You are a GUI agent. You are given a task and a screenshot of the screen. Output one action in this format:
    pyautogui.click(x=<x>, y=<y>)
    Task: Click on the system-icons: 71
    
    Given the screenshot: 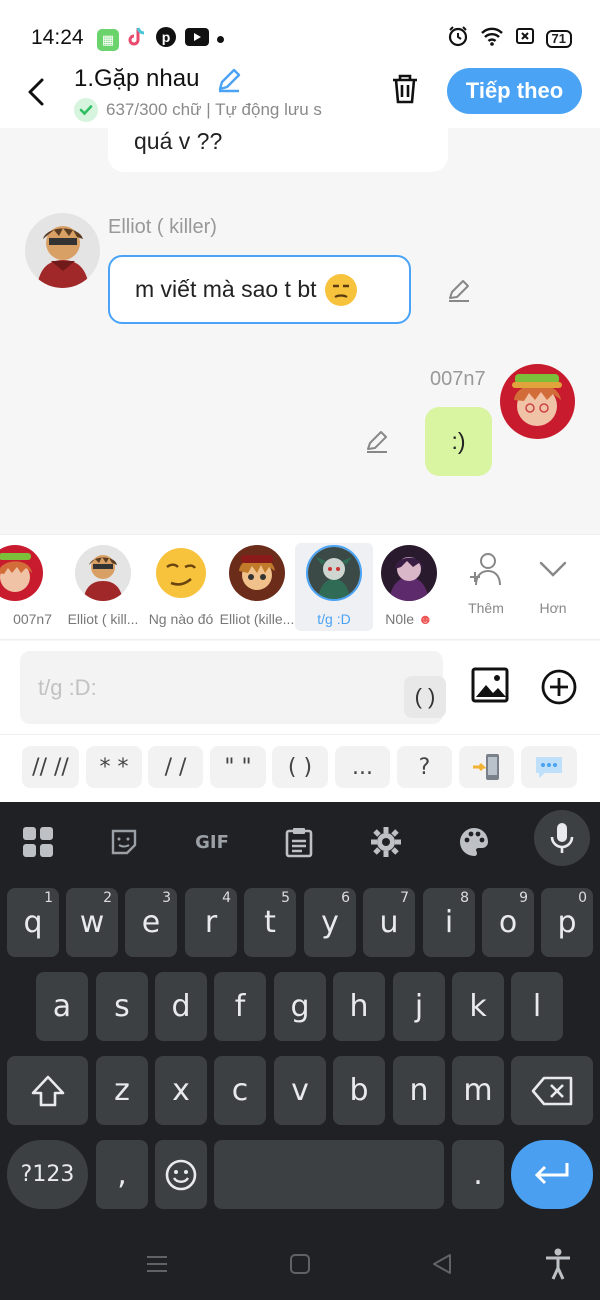 What is the action you would take?
    pyautogui.click(x=509, y=38)
    